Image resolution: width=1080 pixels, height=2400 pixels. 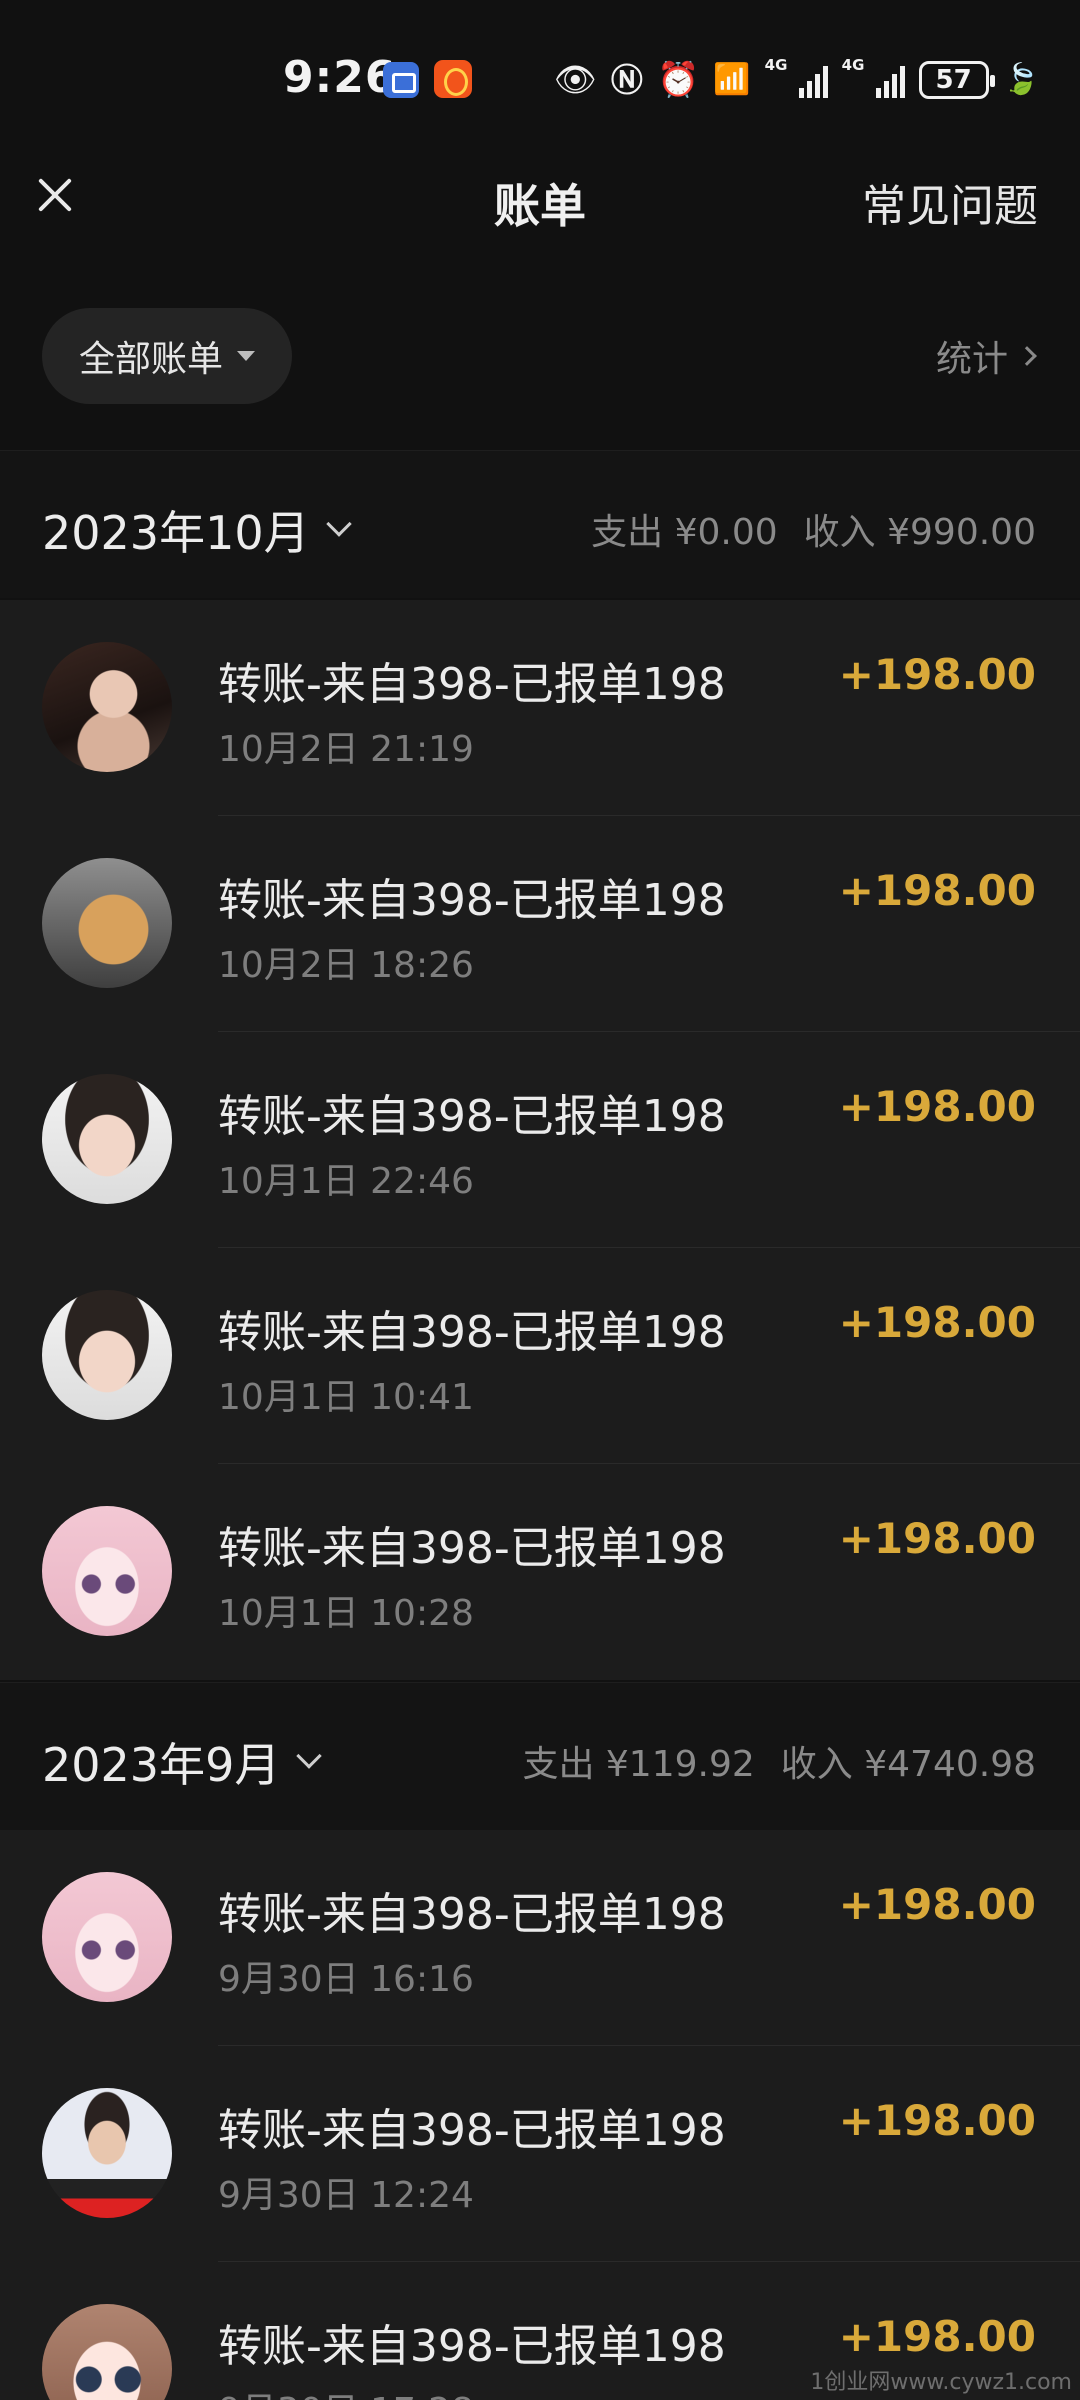 What do you see at coordinates (919, 532) in the screenshot?
I see `month-income: 收入 ¥990.00` at bounding box center [919, 532].